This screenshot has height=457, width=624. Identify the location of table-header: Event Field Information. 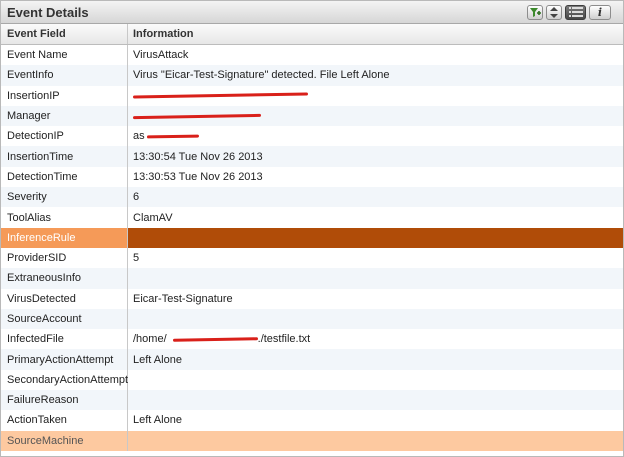
(312, 34).